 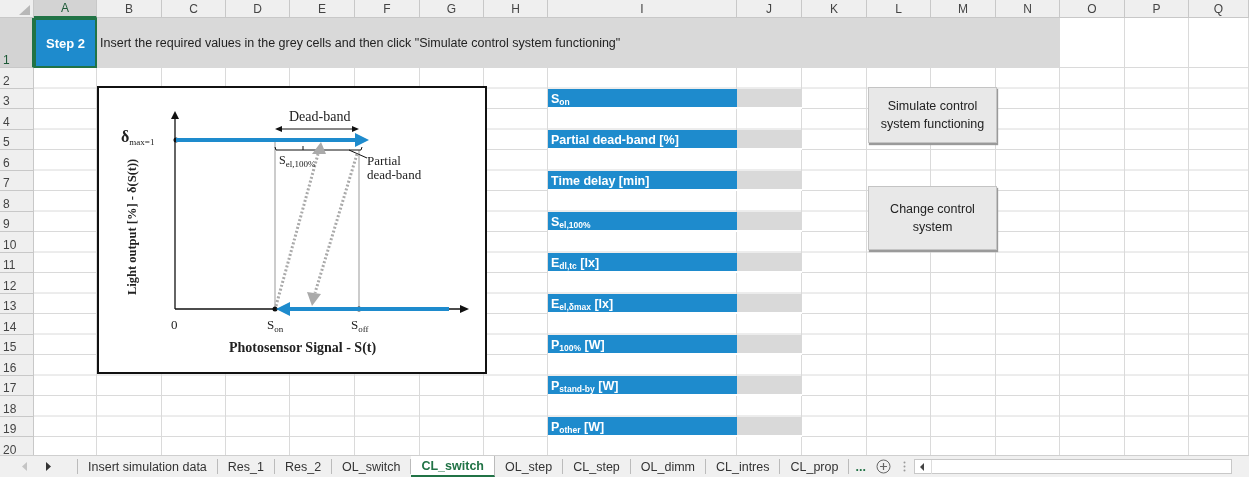 I want to click on field-label: S$_{el,100%}$, so click(x=642, y=221).